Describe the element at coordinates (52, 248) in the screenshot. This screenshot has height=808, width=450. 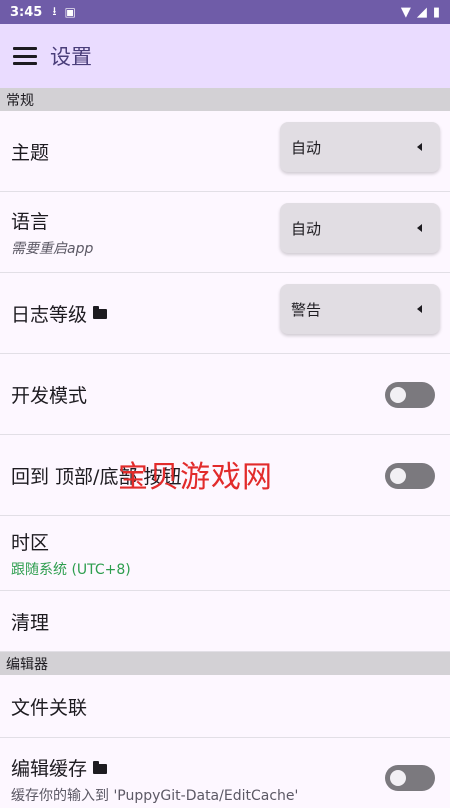
I see `setting-subtitle: 需要重启app` at that location.